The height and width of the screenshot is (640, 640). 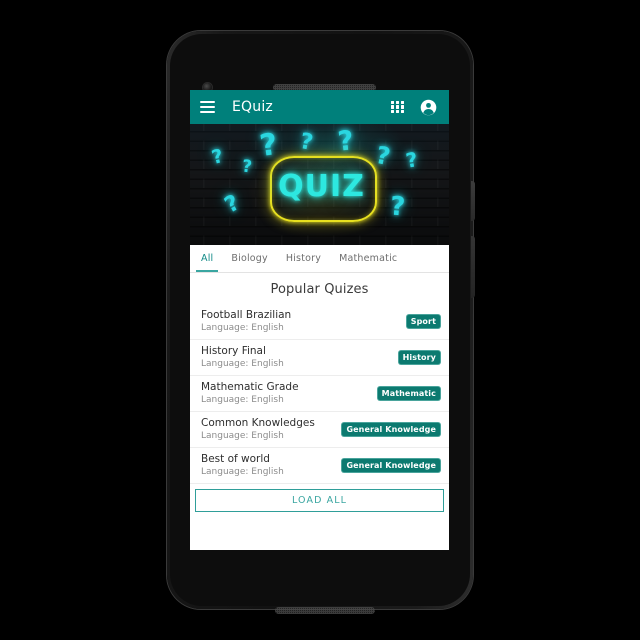 I want to click on status-badge: History, so click(x=419, y=357).